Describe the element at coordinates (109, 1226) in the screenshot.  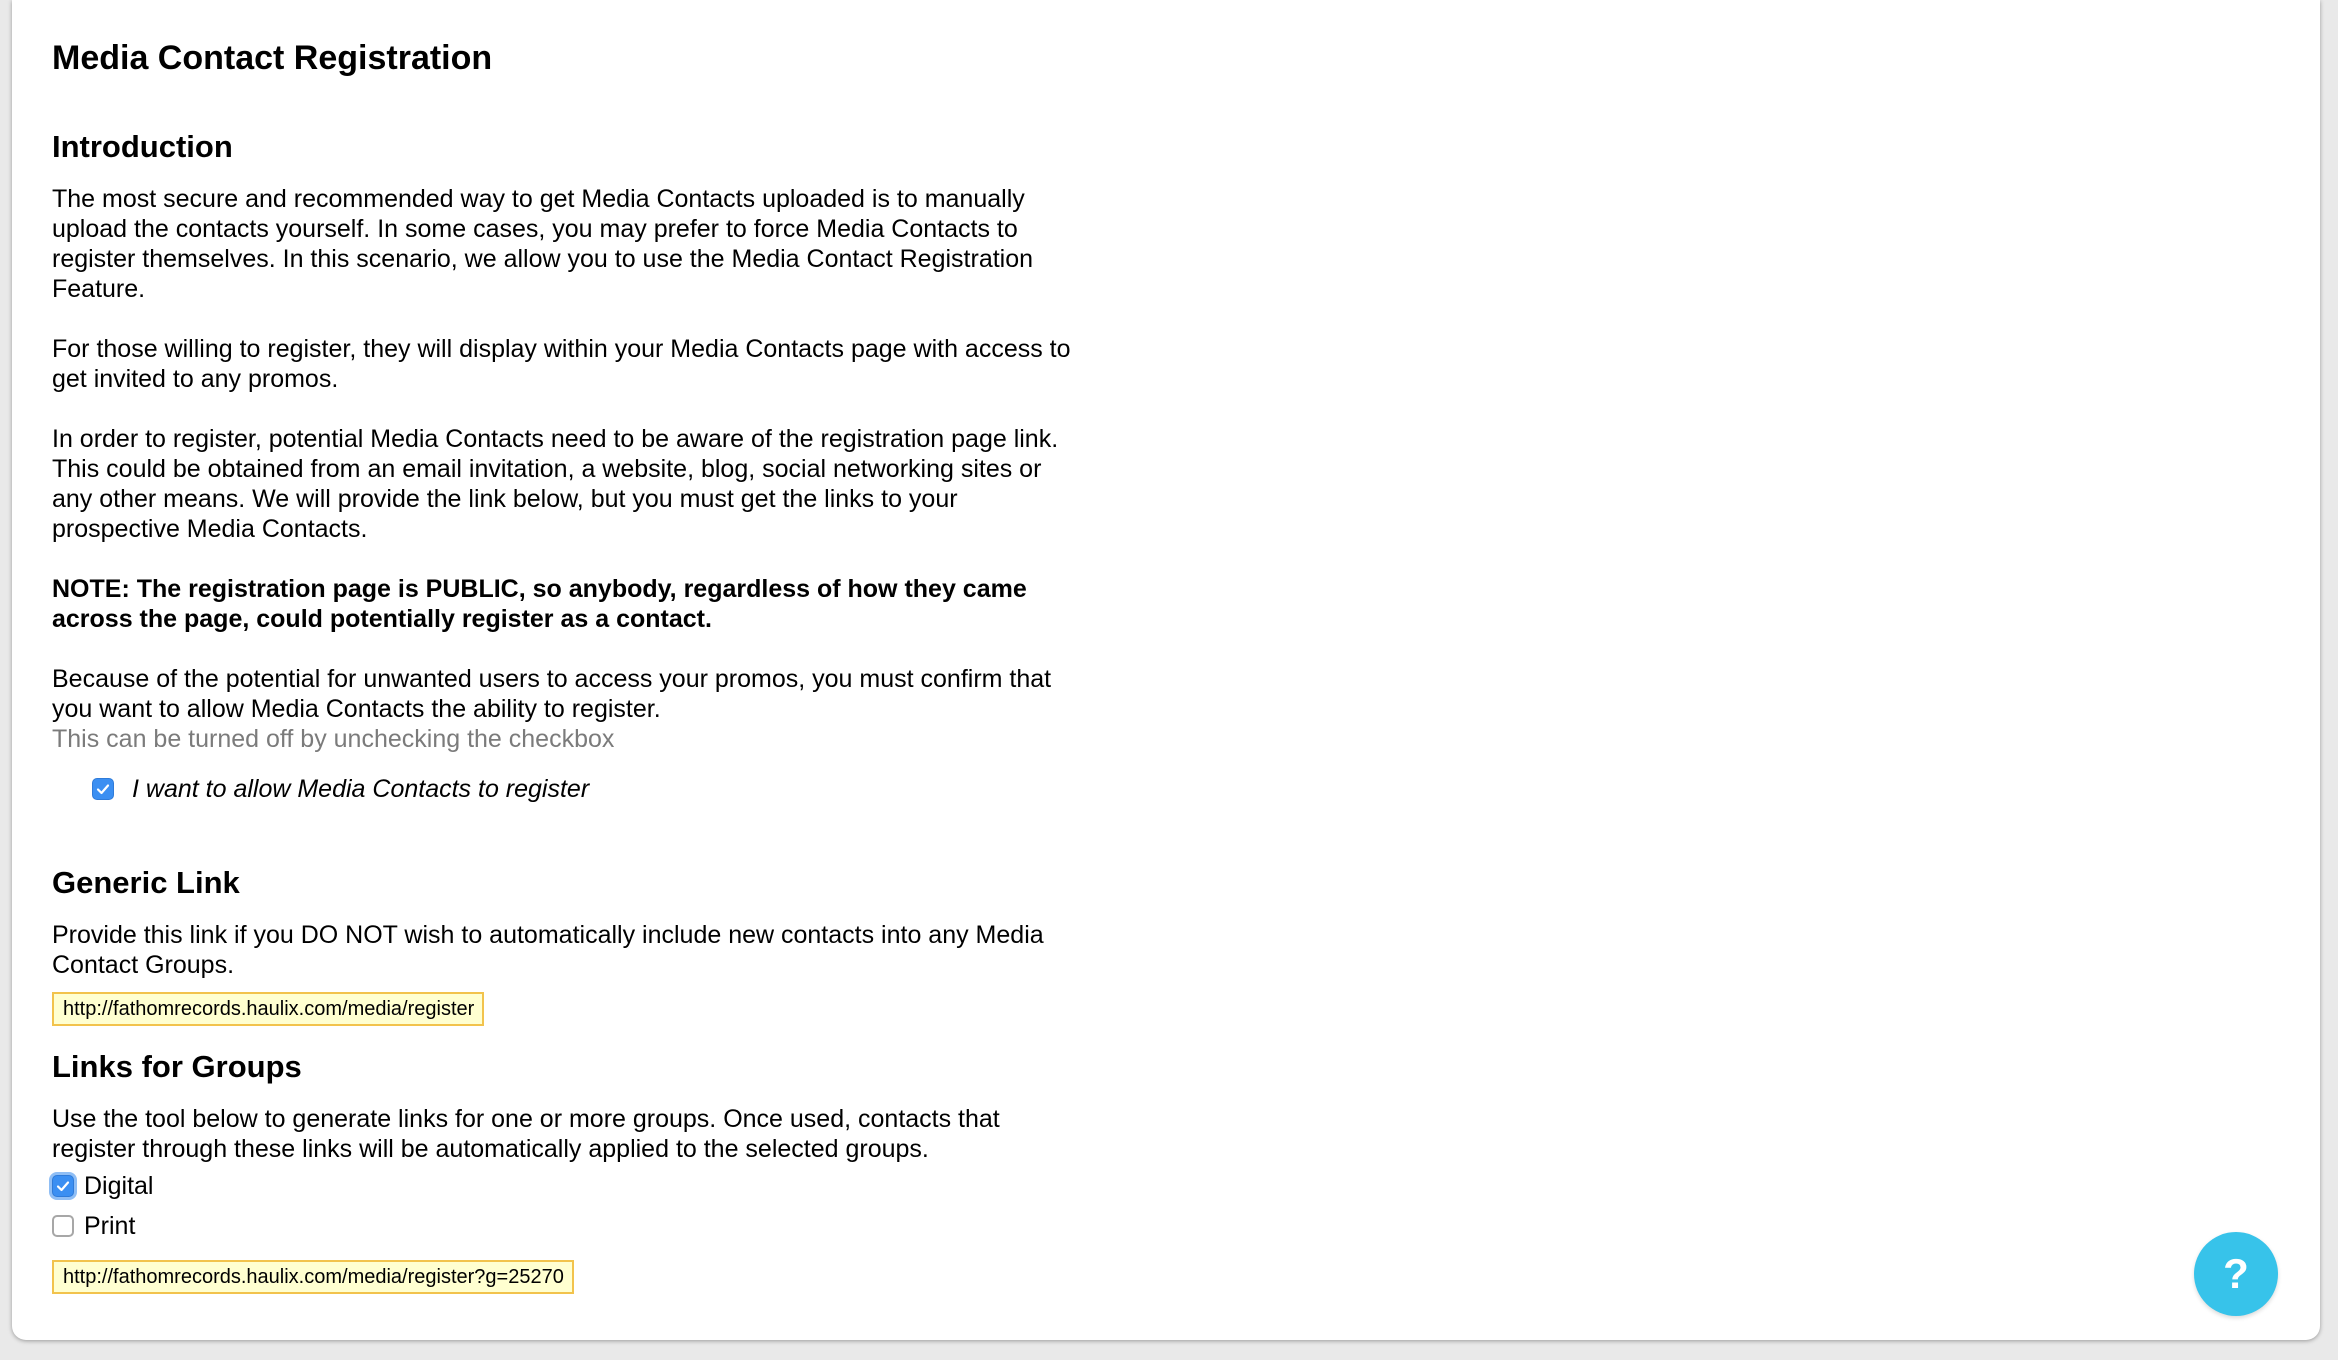
I see `group-print-label: Print` at that location.